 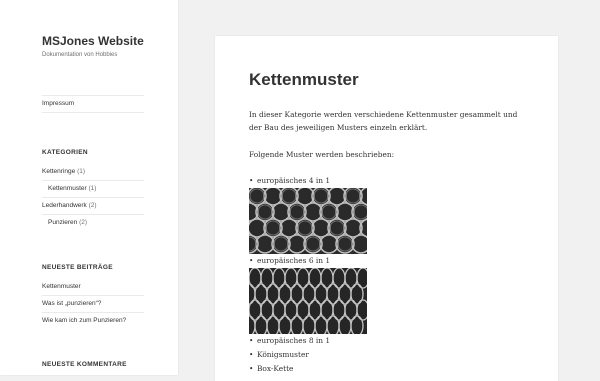 I want to click on list-item: • europäisches 8 in 1, so click(x=289, y=340).